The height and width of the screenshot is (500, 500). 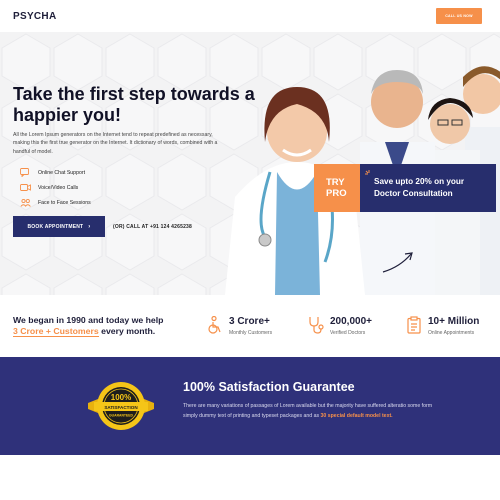 I want to click on badge-satisfaction: SATISFACTION, so click(x=121, y=407).